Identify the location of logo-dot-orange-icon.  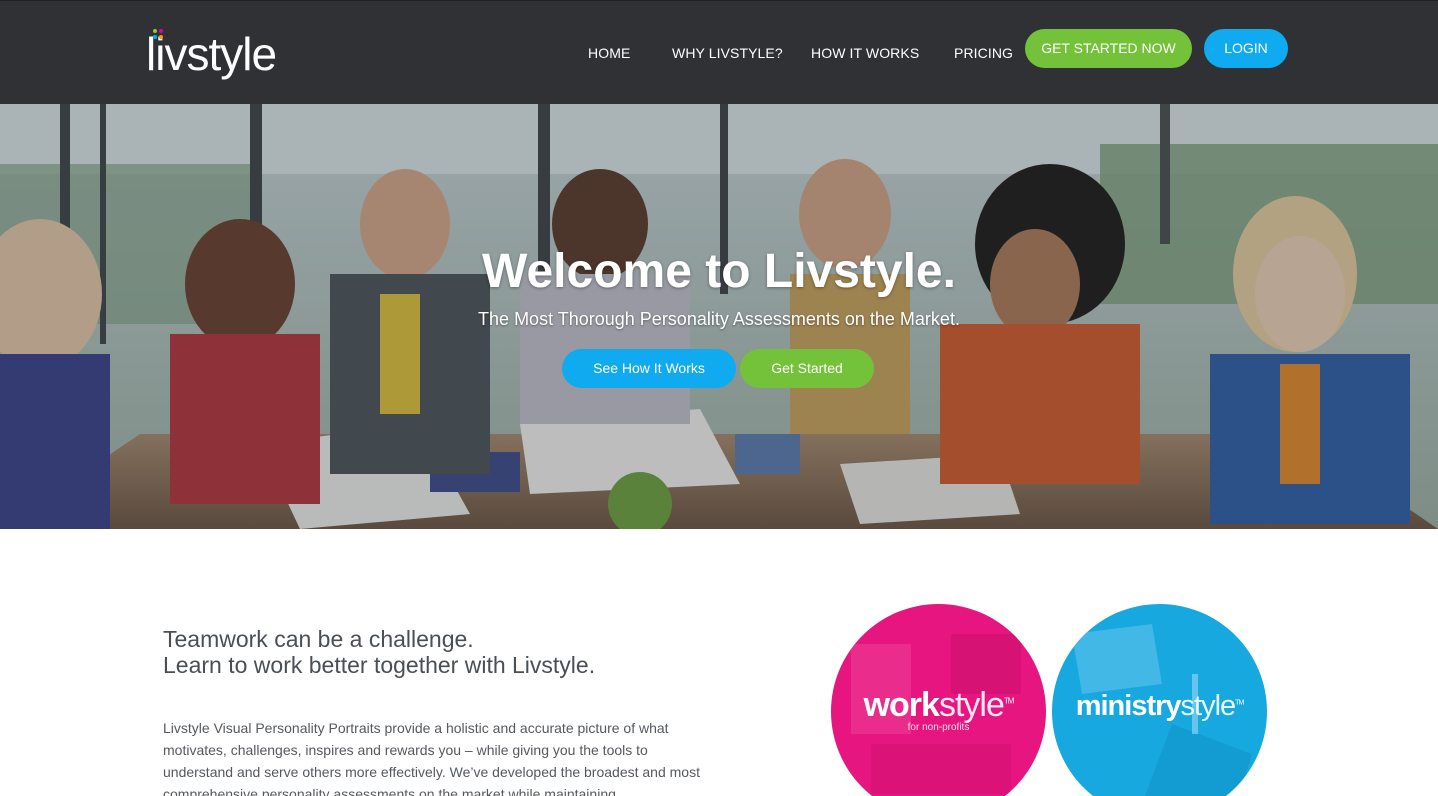
(161, 37).